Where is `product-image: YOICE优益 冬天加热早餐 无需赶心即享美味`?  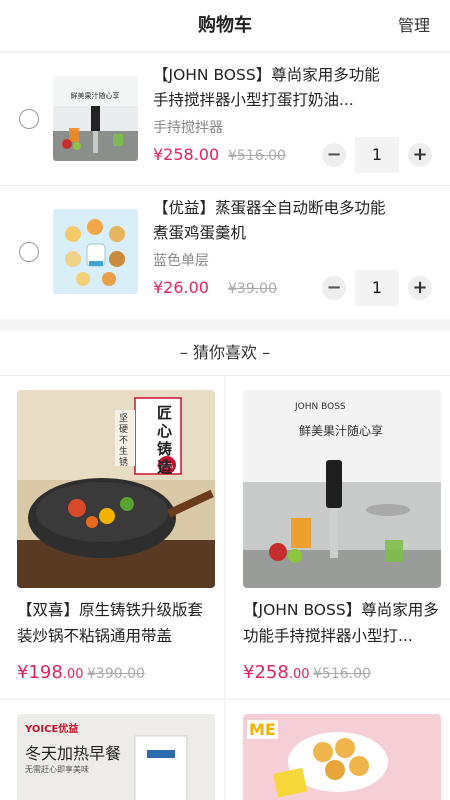 product-image: YOICE优益 冬天加热早餐 无需赶心即享美味 is located at coordinates (116, 757).